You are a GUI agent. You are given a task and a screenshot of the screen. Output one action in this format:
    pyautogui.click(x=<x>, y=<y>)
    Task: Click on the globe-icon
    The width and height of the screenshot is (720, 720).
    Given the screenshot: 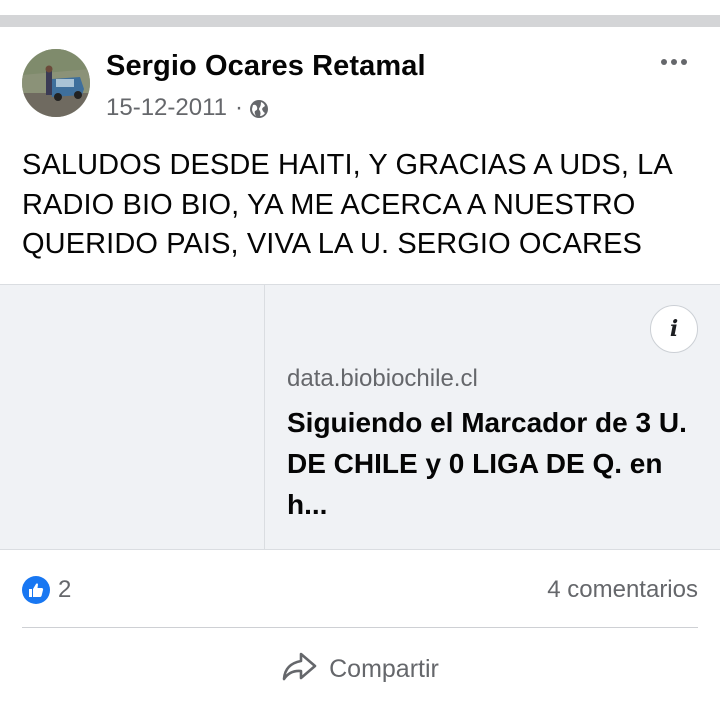 What is the action you would take?
    pyautogui.click(x=259, y=108)
    